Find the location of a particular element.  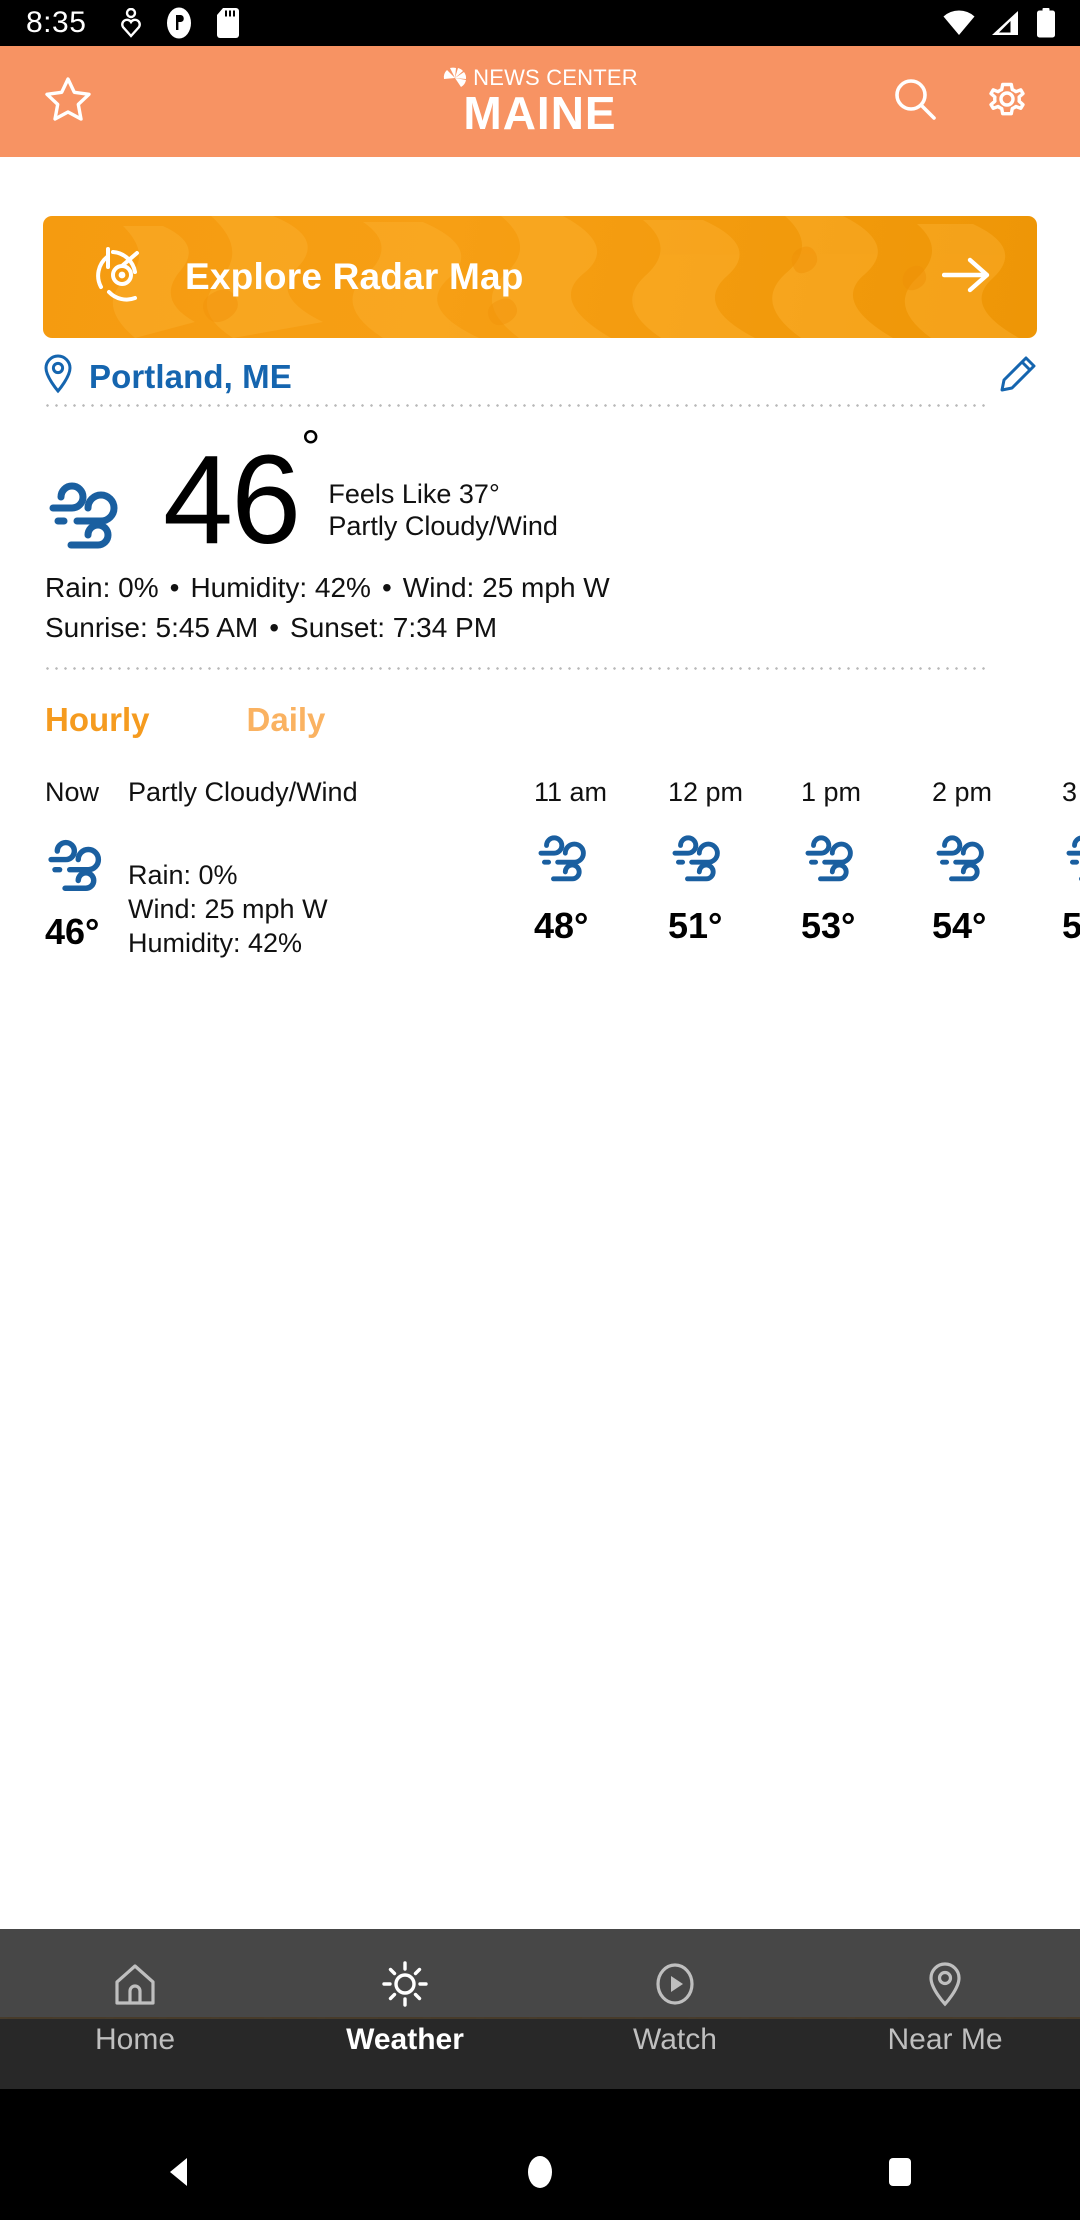

bottom-nav-padding is located at coordinates (540, 2109).